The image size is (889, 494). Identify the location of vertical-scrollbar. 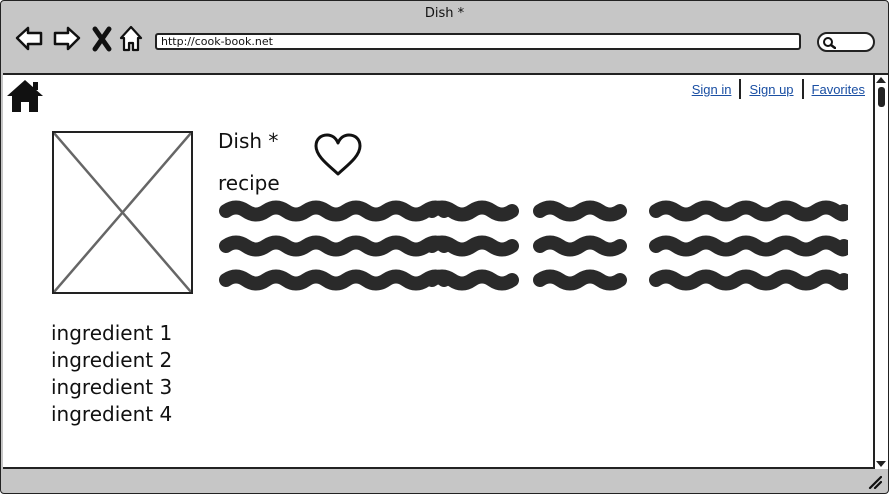
(880, 271).